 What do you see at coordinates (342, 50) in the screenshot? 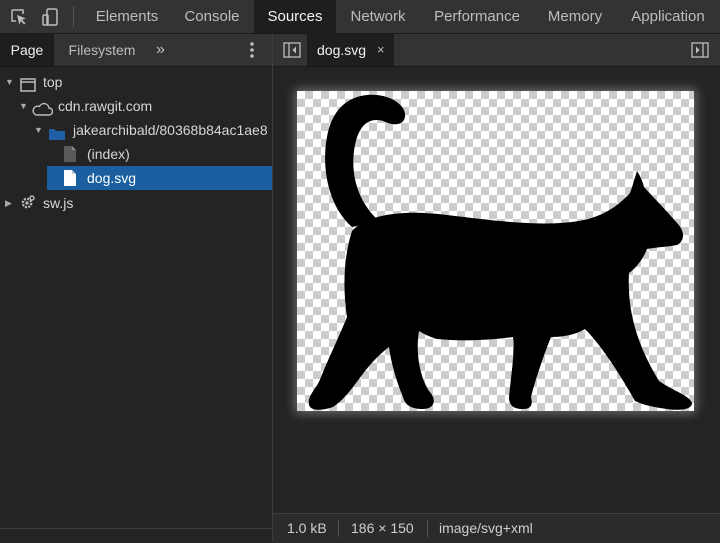
I see `open-file-tab-label: dog.svg` at bounding box center [342, 50].